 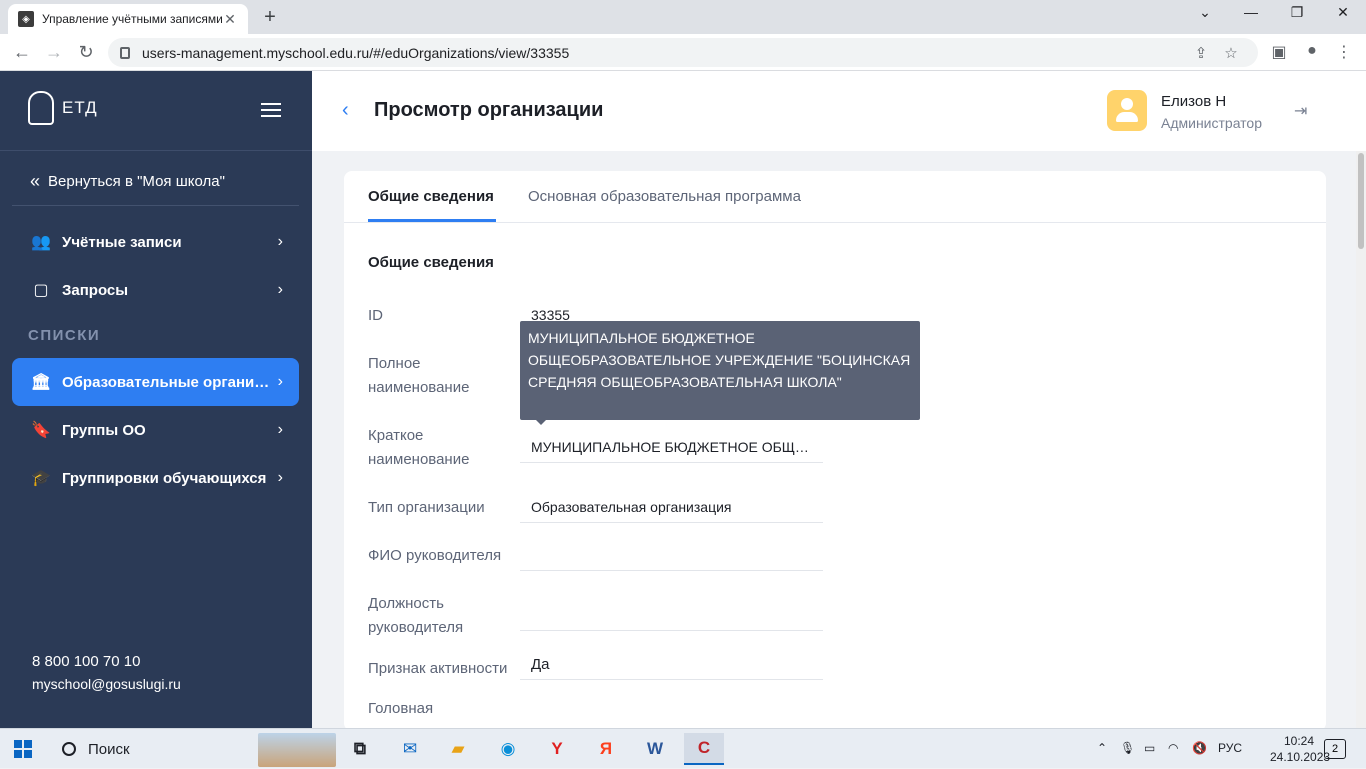 I want to click on volume-icon: 🔇, so click(x=1199, y=748).